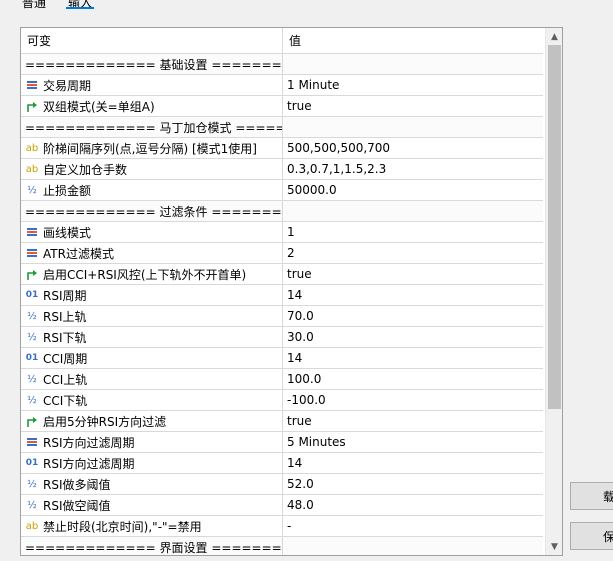 This screenshot has width=613, height=561. Describe the element at coordinates (34, 5) in the screenshot. I see `tab-common: 普通` at that location.